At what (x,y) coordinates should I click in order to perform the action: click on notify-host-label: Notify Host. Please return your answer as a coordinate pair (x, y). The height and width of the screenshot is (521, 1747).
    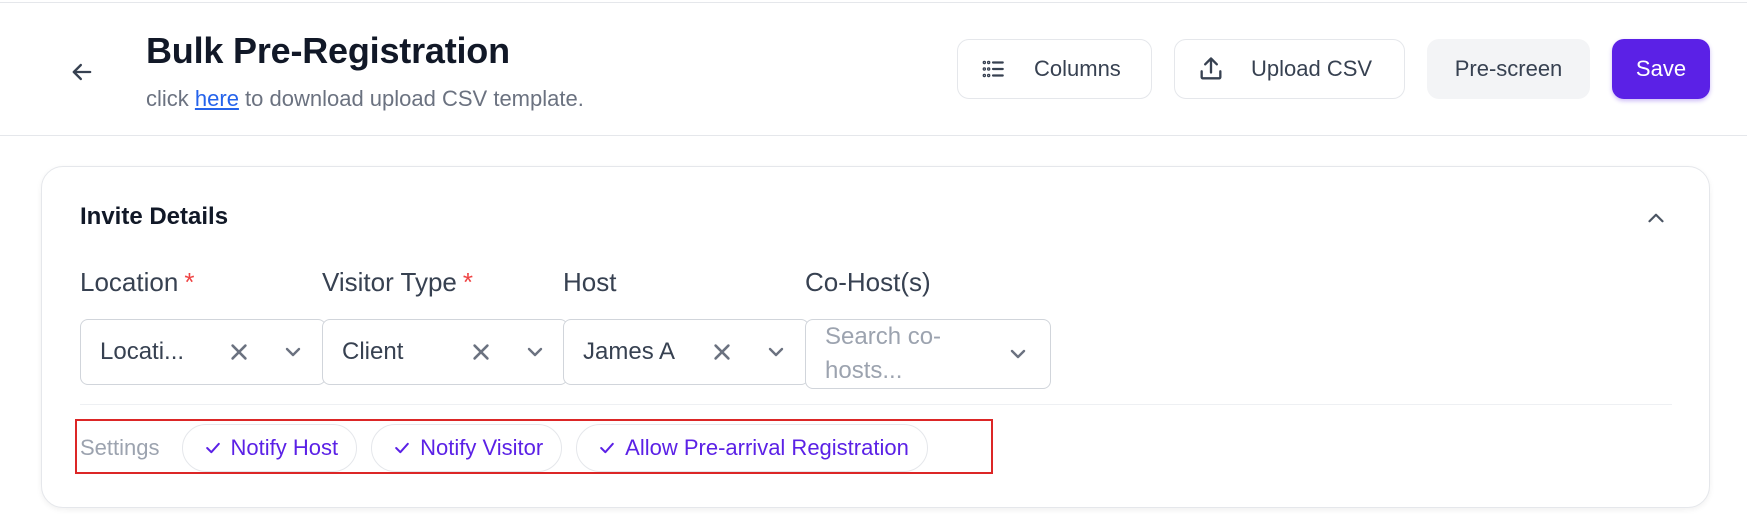
    Looking at the image, I should click on (284, 447).